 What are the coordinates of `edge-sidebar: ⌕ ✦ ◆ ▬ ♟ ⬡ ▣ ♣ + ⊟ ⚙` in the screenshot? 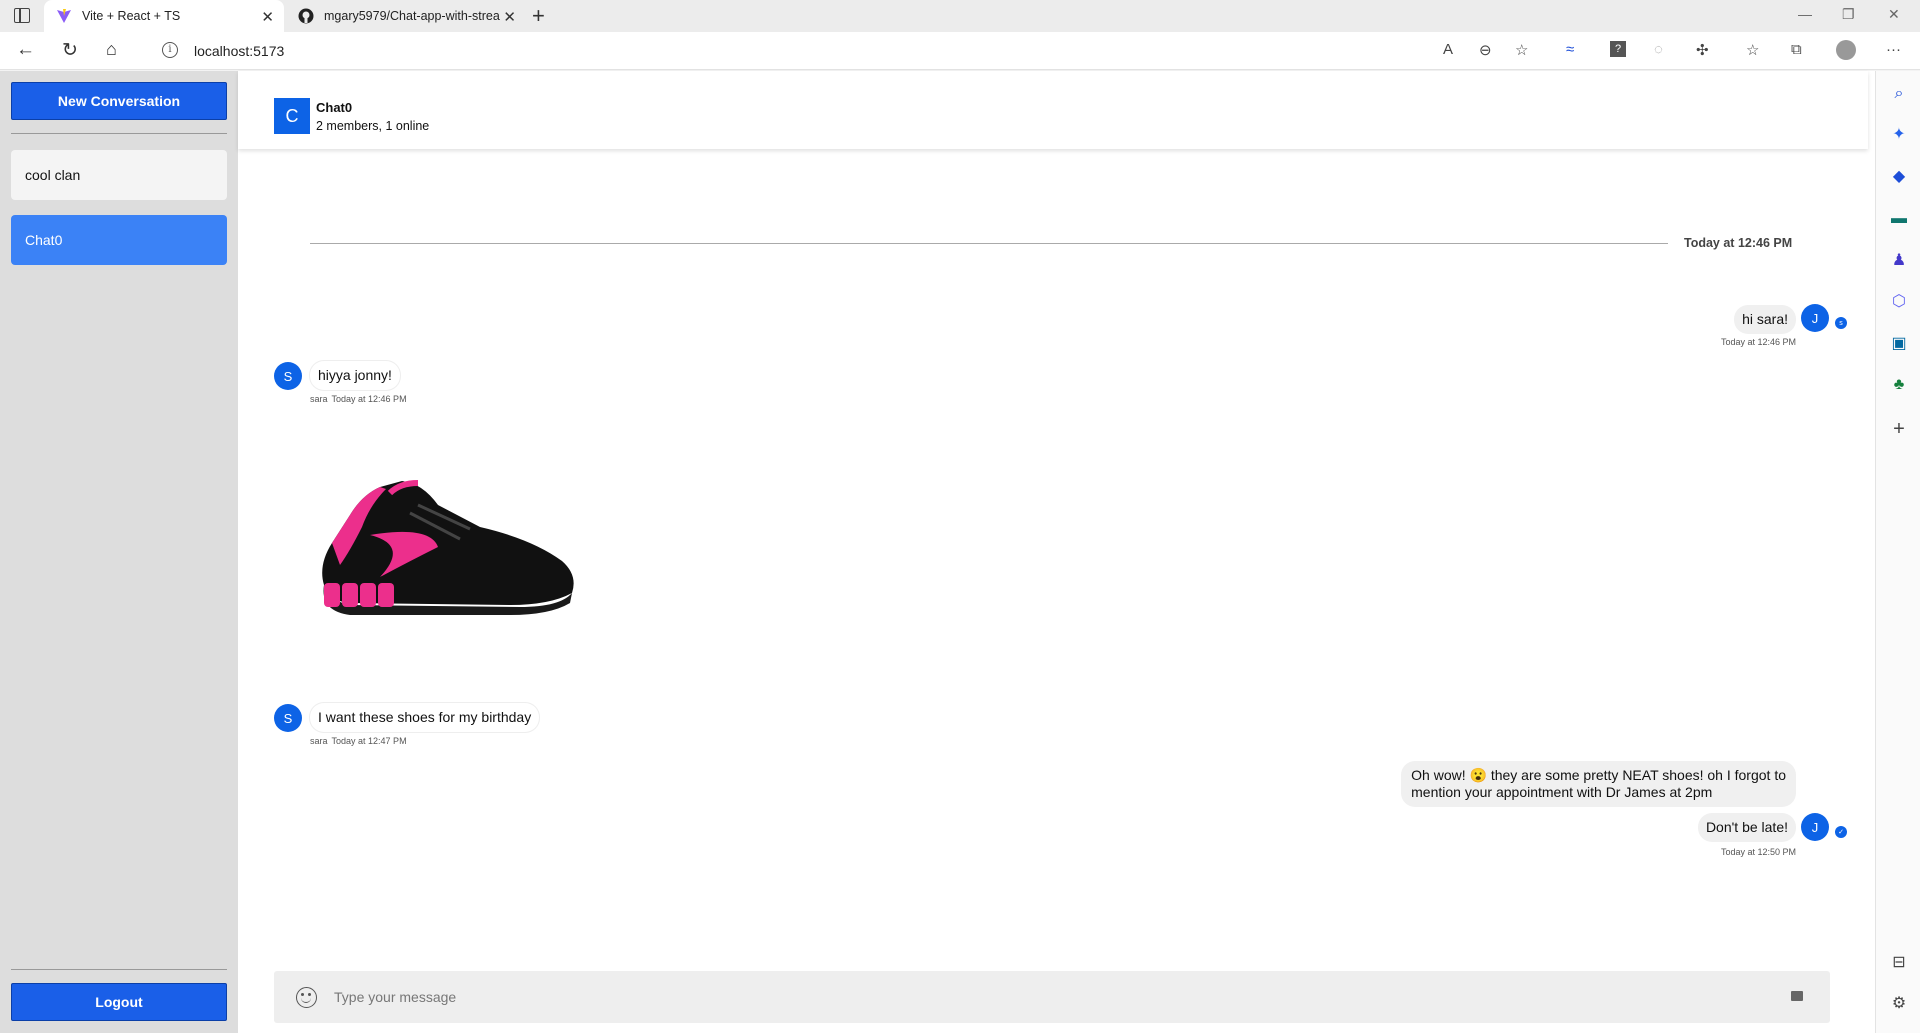 It's located at (1897, 552).